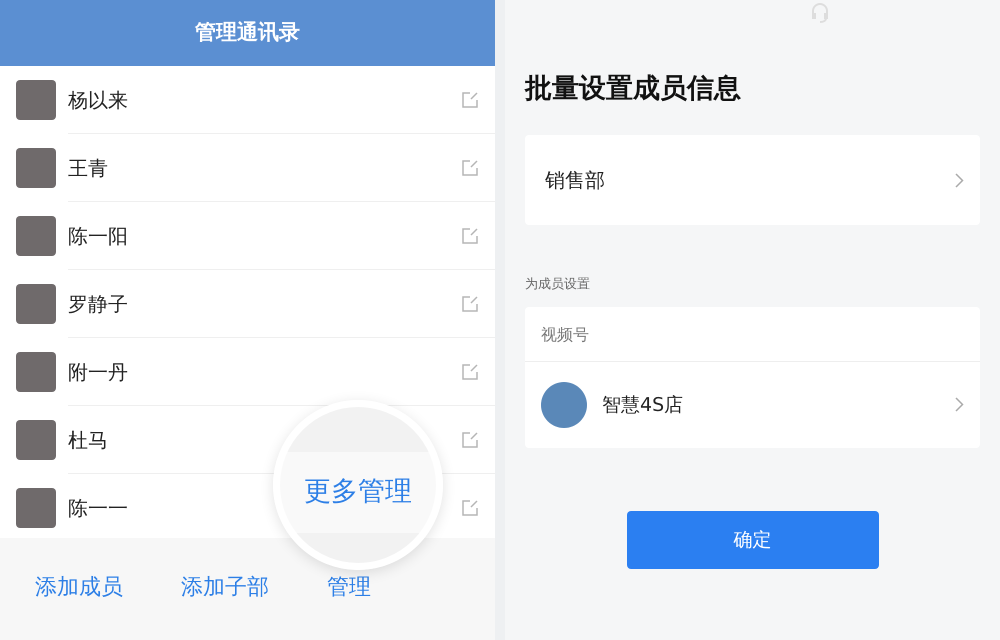  Describe the element at coordinates (575, 180) in the screenshot. I see `department-name: 销售部` at that location.